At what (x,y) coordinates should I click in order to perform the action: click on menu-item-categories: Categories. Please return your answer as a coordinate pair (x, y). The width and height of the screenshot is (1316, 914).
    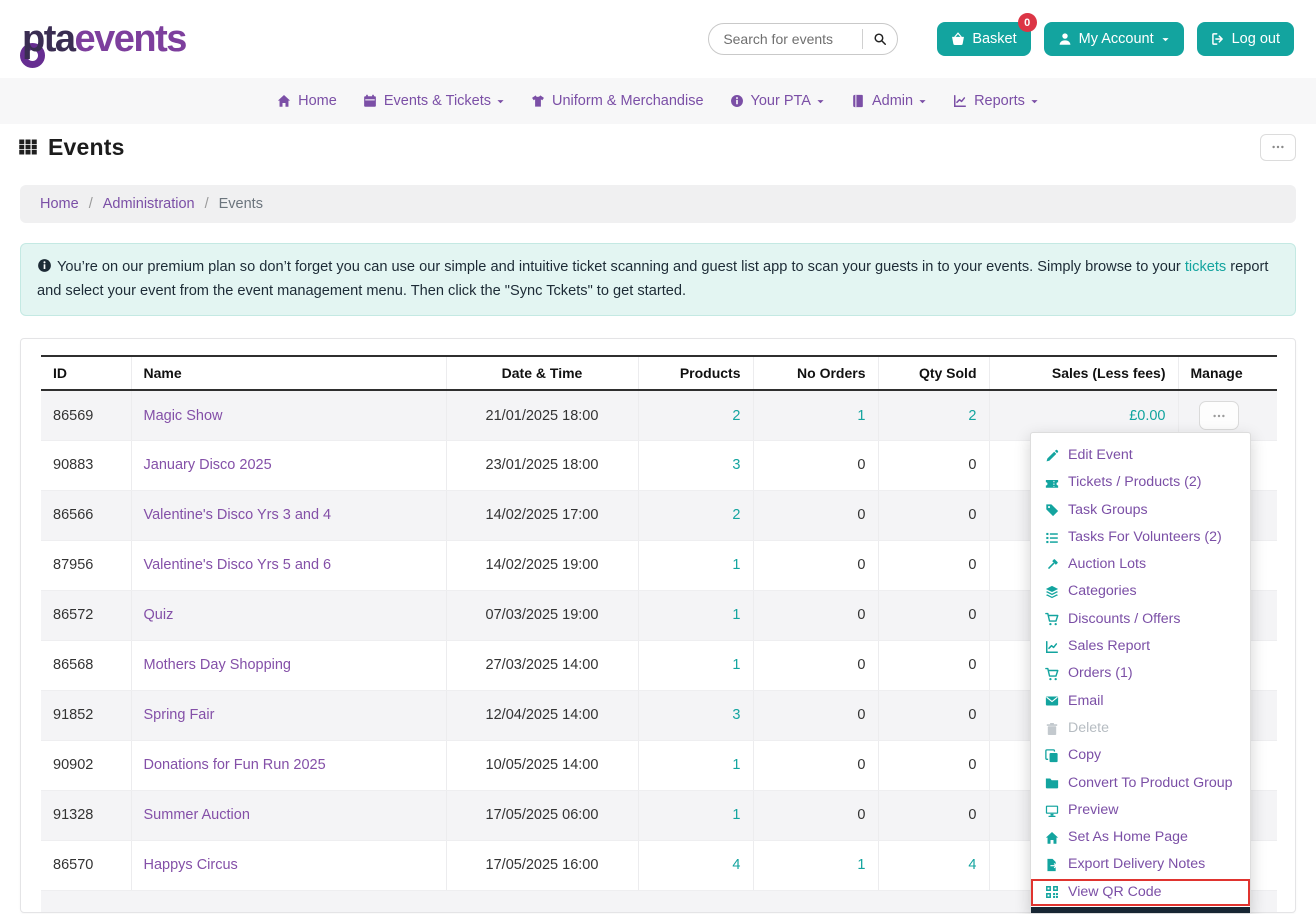
    Looking at the image, I should click on (1140, 592).